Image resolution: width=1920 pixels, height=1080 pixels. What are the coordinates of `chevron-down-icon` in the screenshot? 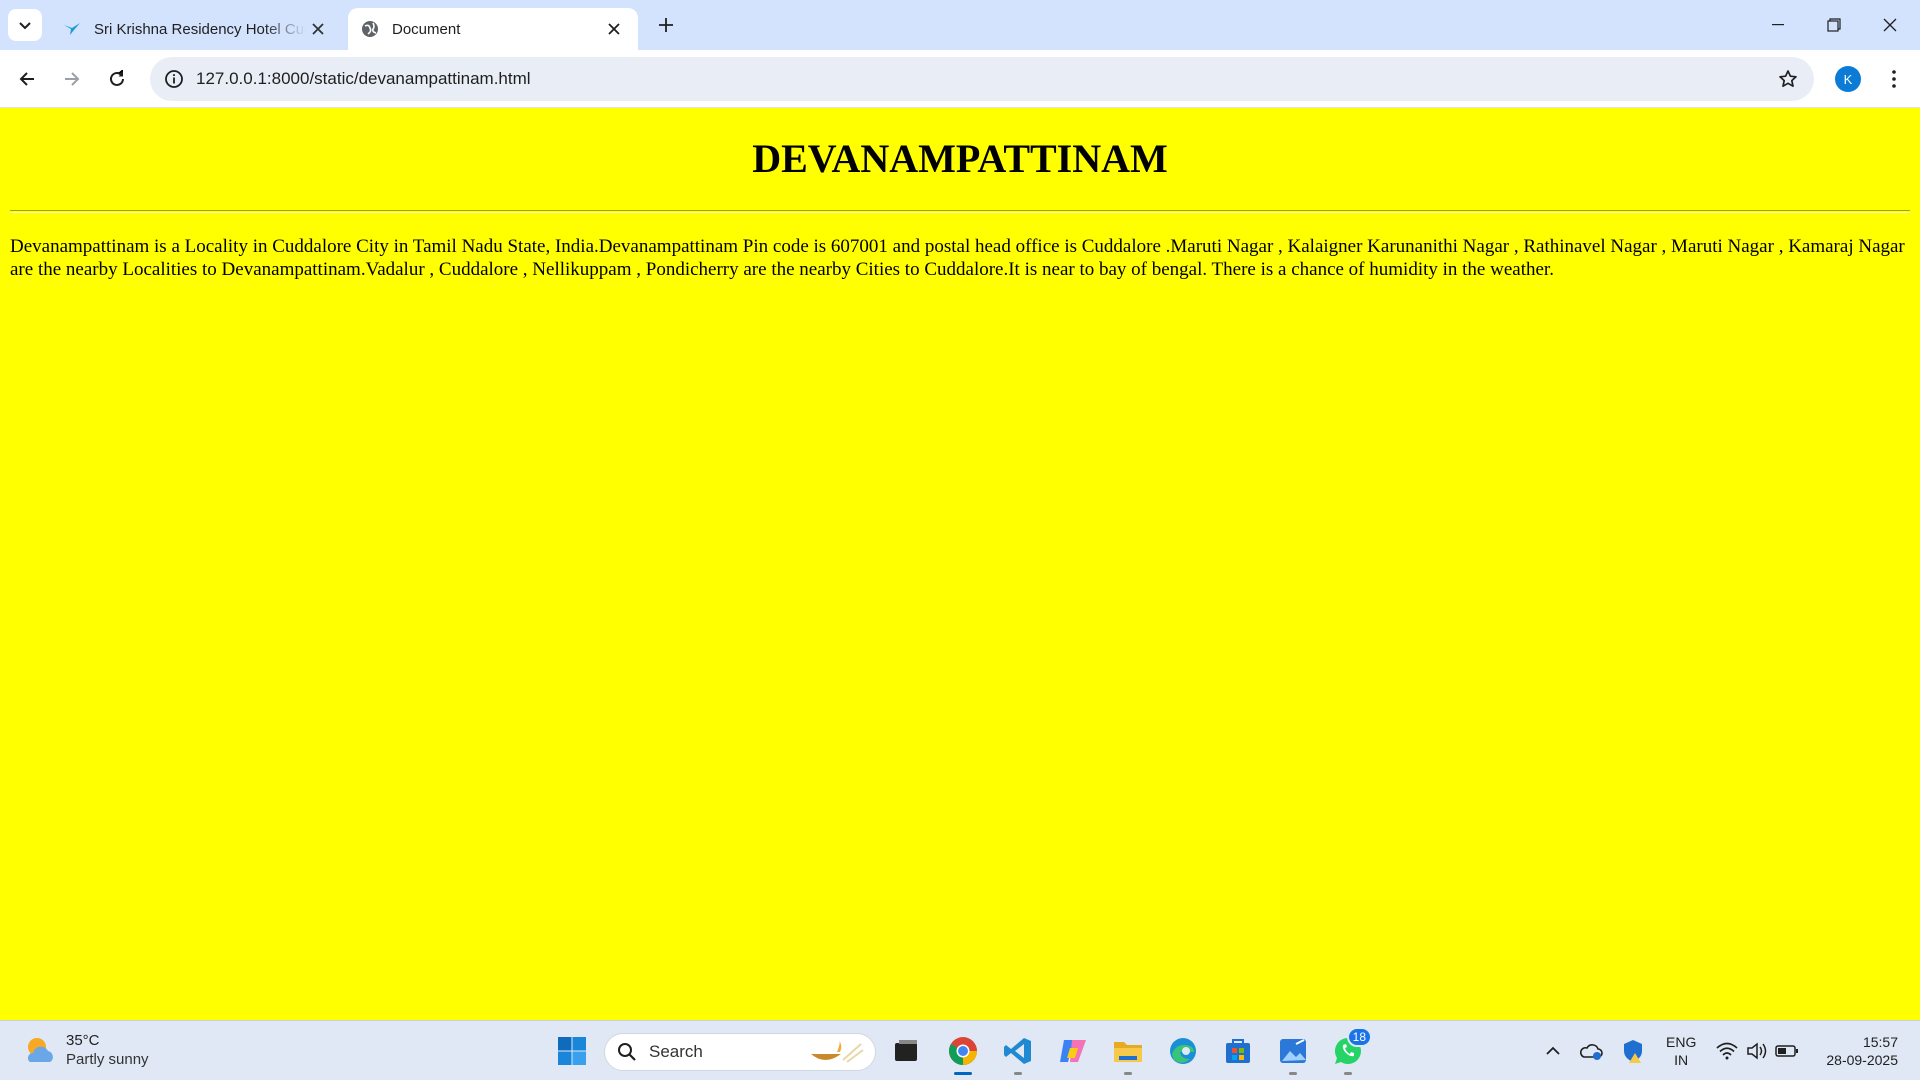 It's located at (25, 26).